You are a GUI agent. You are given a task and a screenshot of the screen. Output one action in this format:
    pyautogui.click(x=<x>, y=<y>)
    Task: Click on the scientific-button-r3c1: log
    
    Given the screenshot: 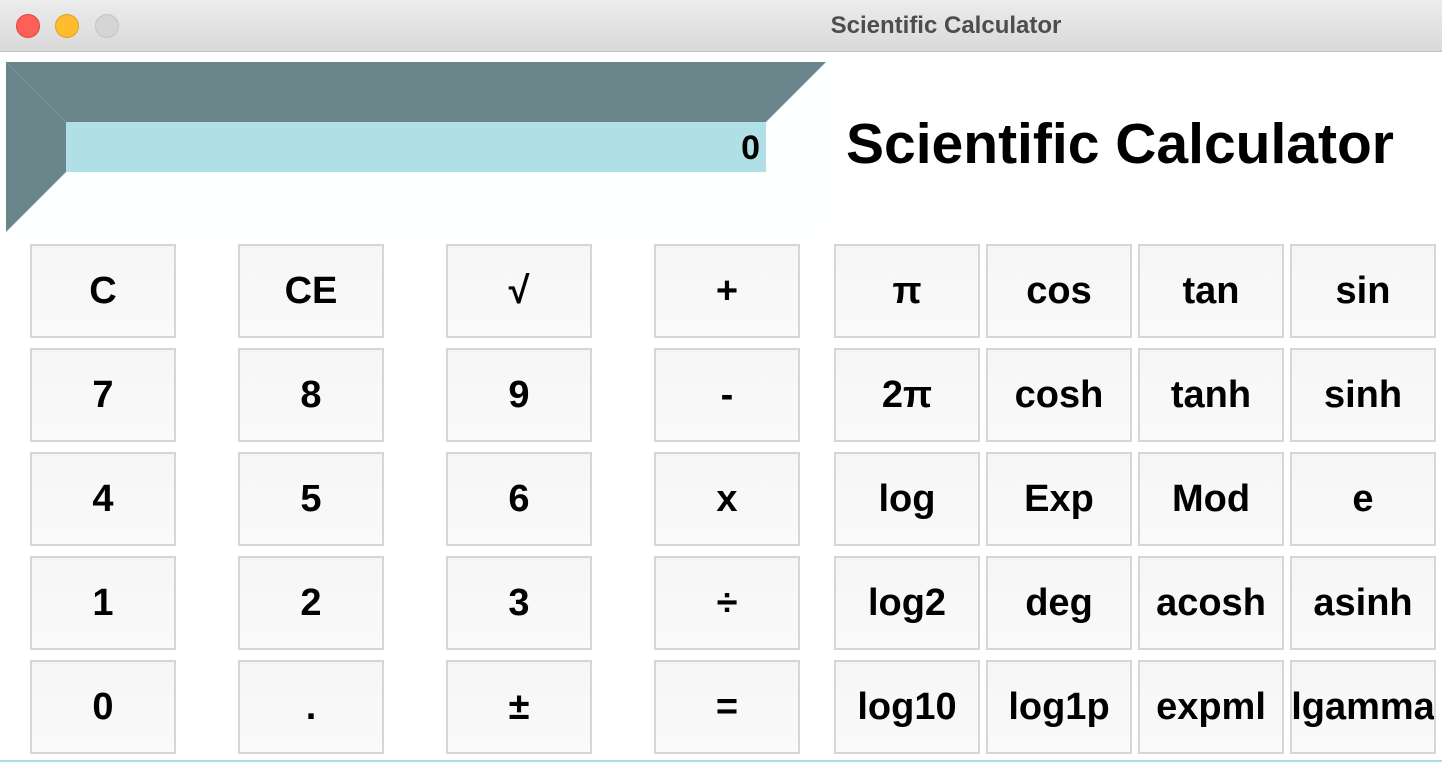 What is the action you would take?
    pyautogui.click(x=907, y=499)
    